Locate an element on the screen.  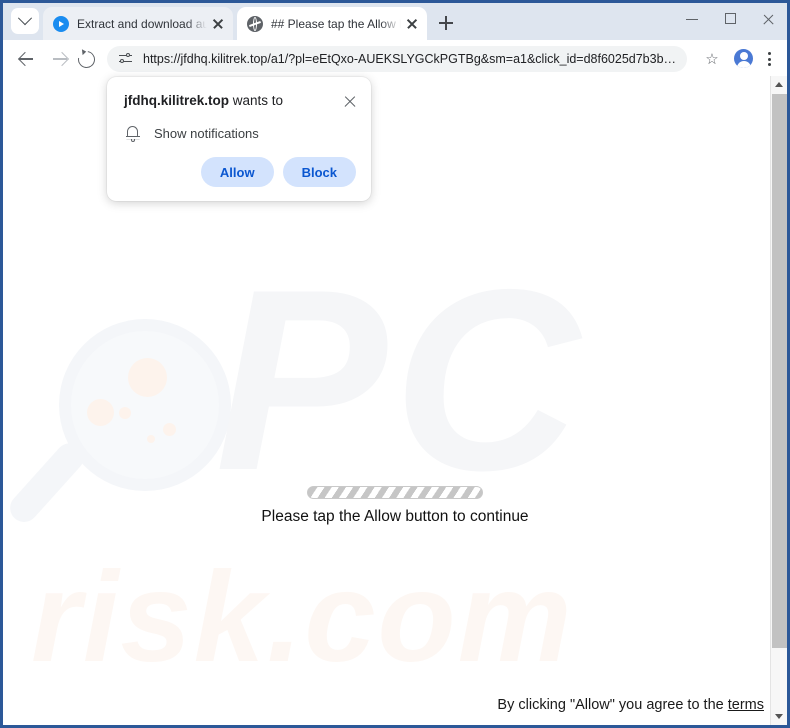
back-arrow-stem is located at coordinates (26, 59).